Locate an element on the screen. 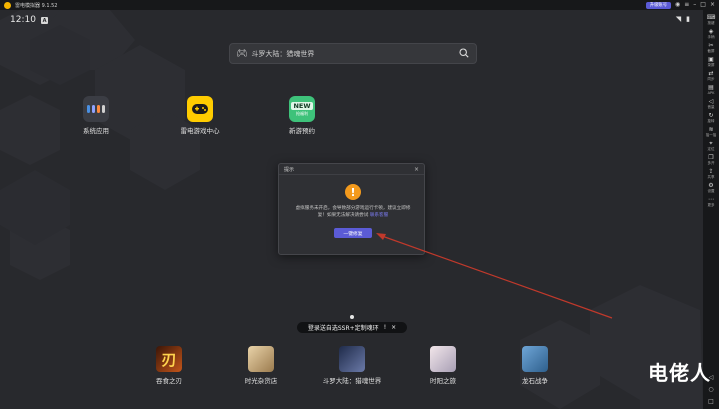 The height and width of the screenshot is (409, 719). notification-icon: A is located at coordinates (44, 20).